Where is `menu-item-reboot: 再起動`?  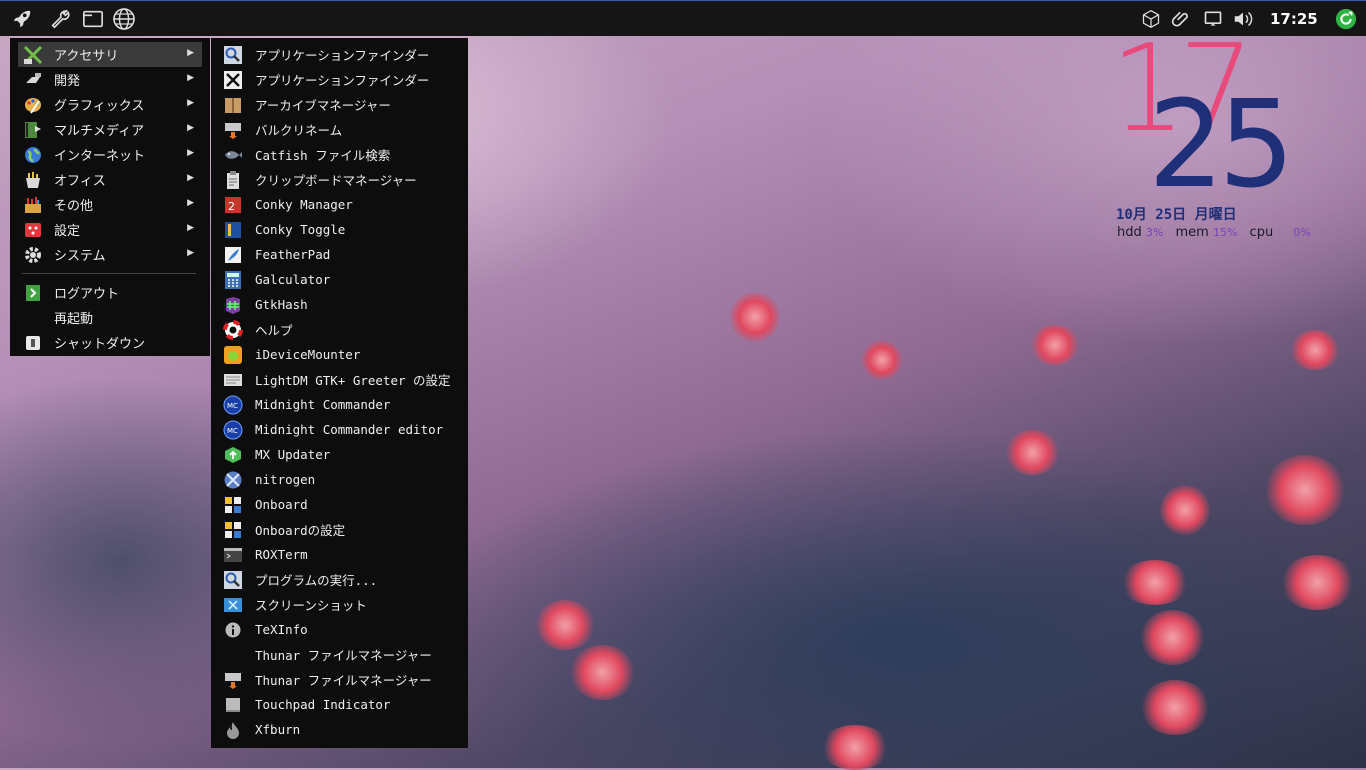
menu-item-reboot: 再起動 is located at coordinates (110, 317).